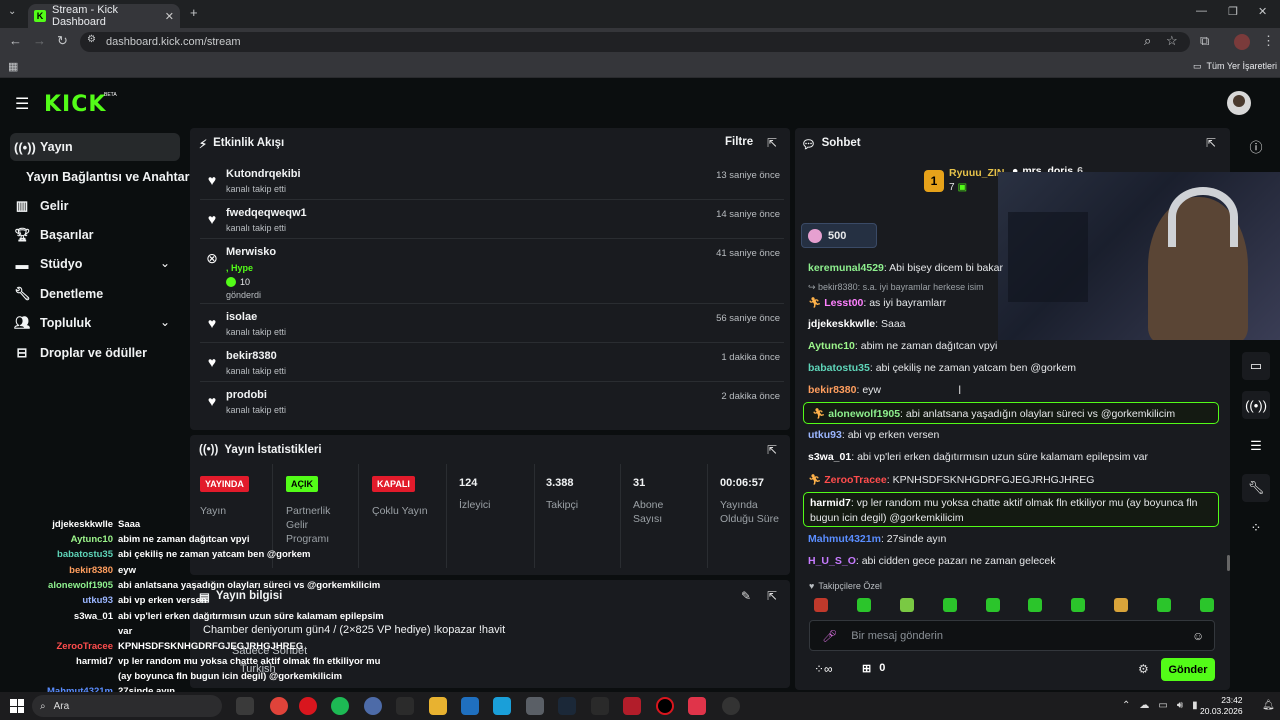  What do you see at coordinates (1204, 41) in the screenshot?
I see `extensions-icon: ⧉` at bounding box center [1204, 41].